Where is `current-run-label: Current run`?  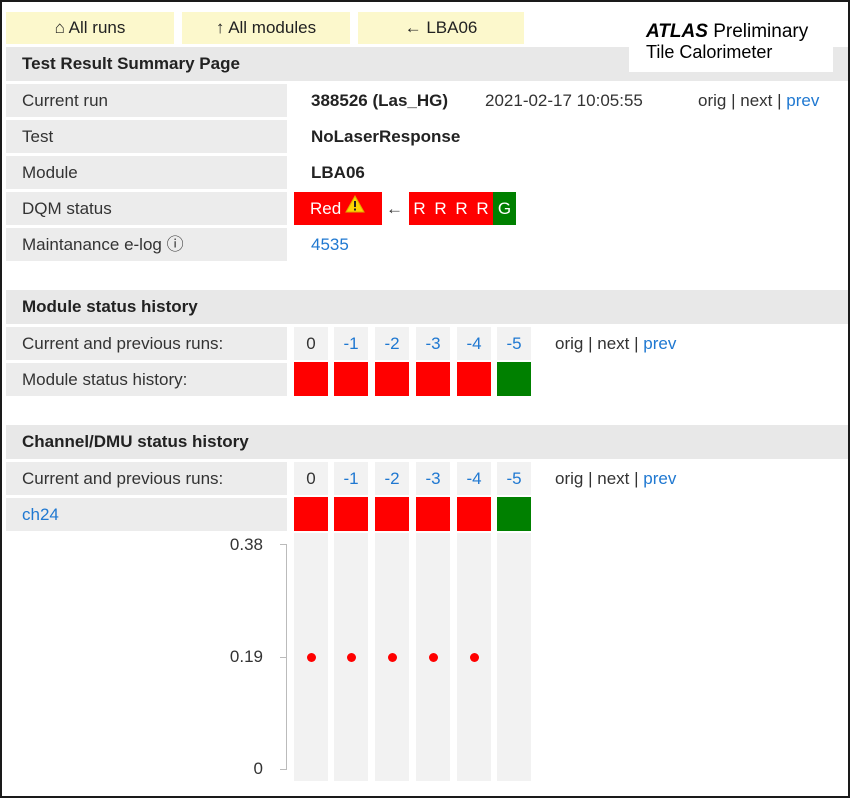 current-run-label: Current run is located at coordinates (146, 100).